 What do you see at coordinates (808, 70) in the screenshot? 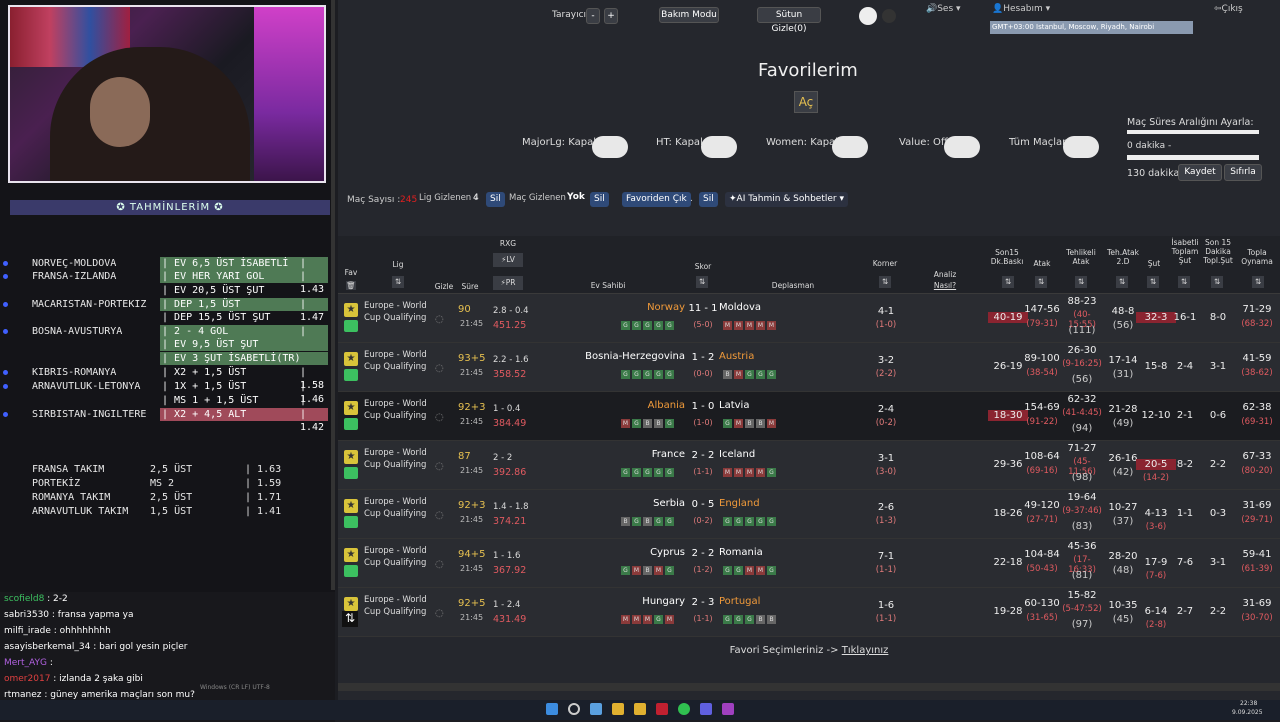
I see `page-title: Favorilerim` at bounding box center [808, 70].